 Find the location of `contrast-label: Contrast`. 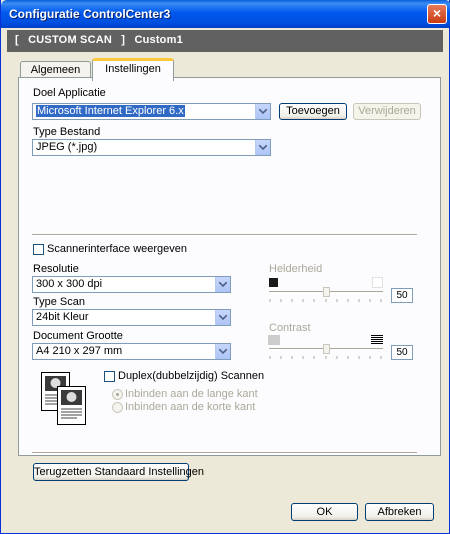

contrast-label: Contrast is located at coordinates (290, 328).